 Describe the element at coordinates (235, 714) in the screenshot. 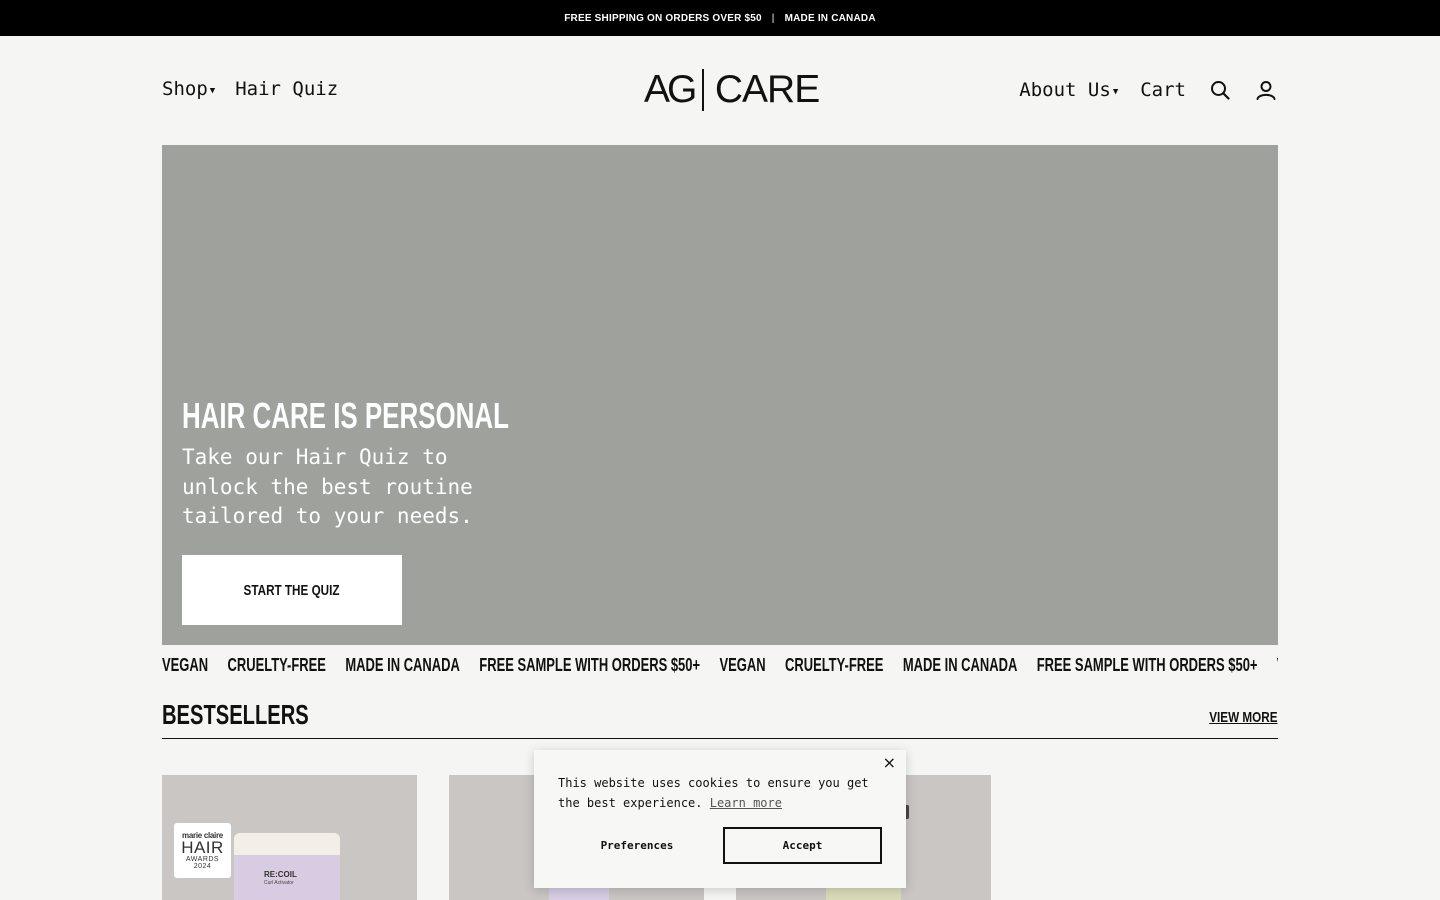

I see `bestsellers-title: BESTSELLERS` at that location.